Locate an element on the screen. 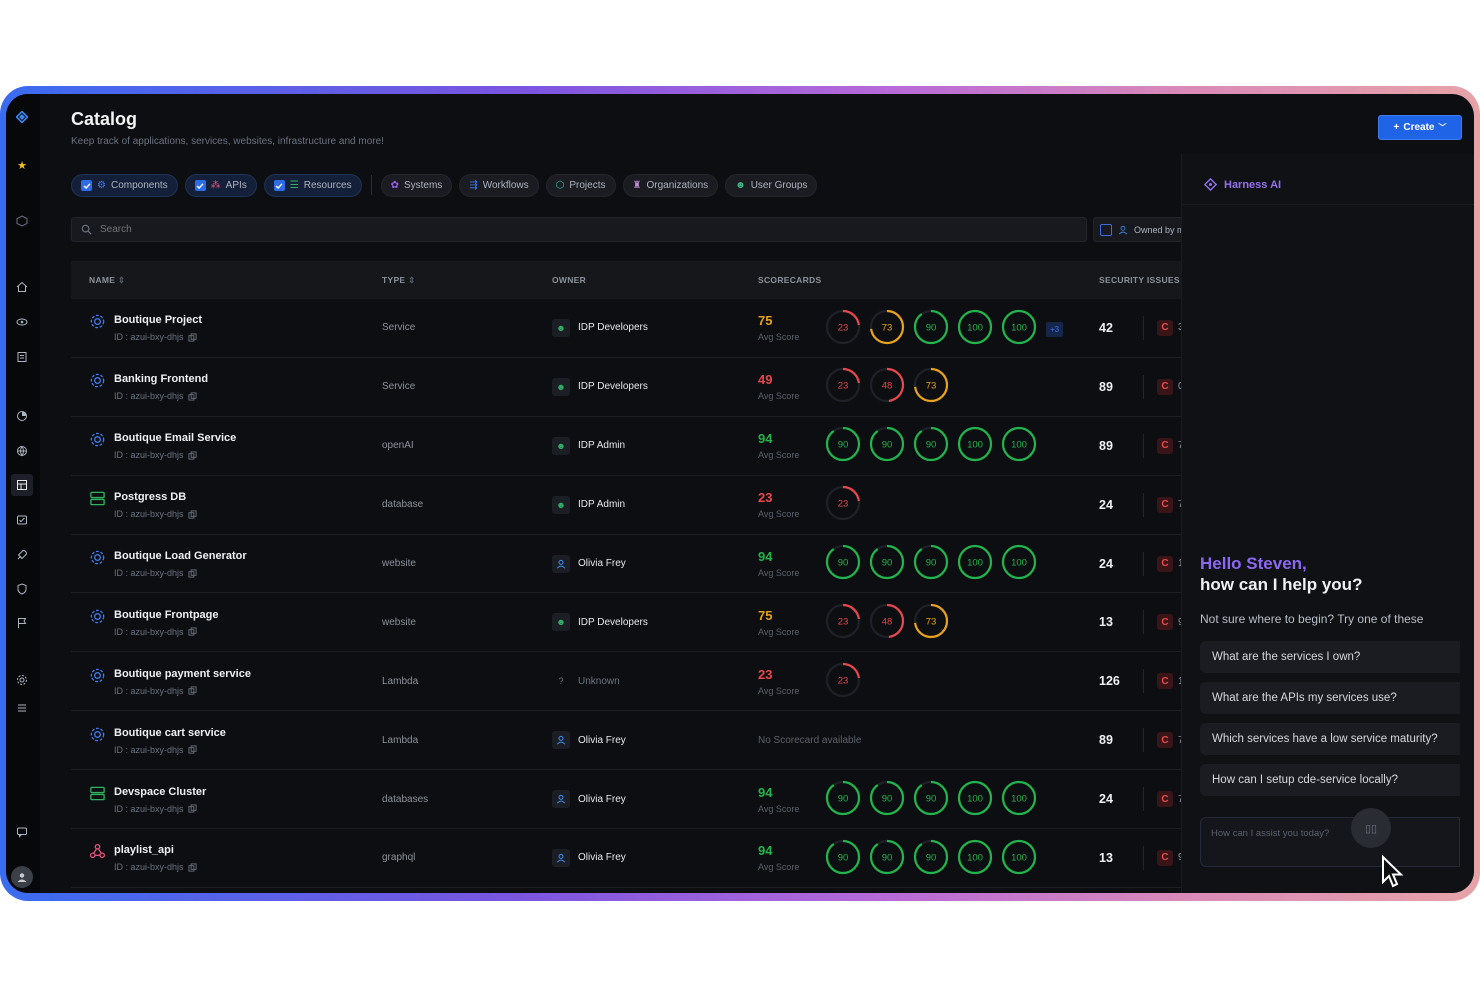  suggestion-button: How can I setup cde-service locally? is located at coordinates (1330, 780).